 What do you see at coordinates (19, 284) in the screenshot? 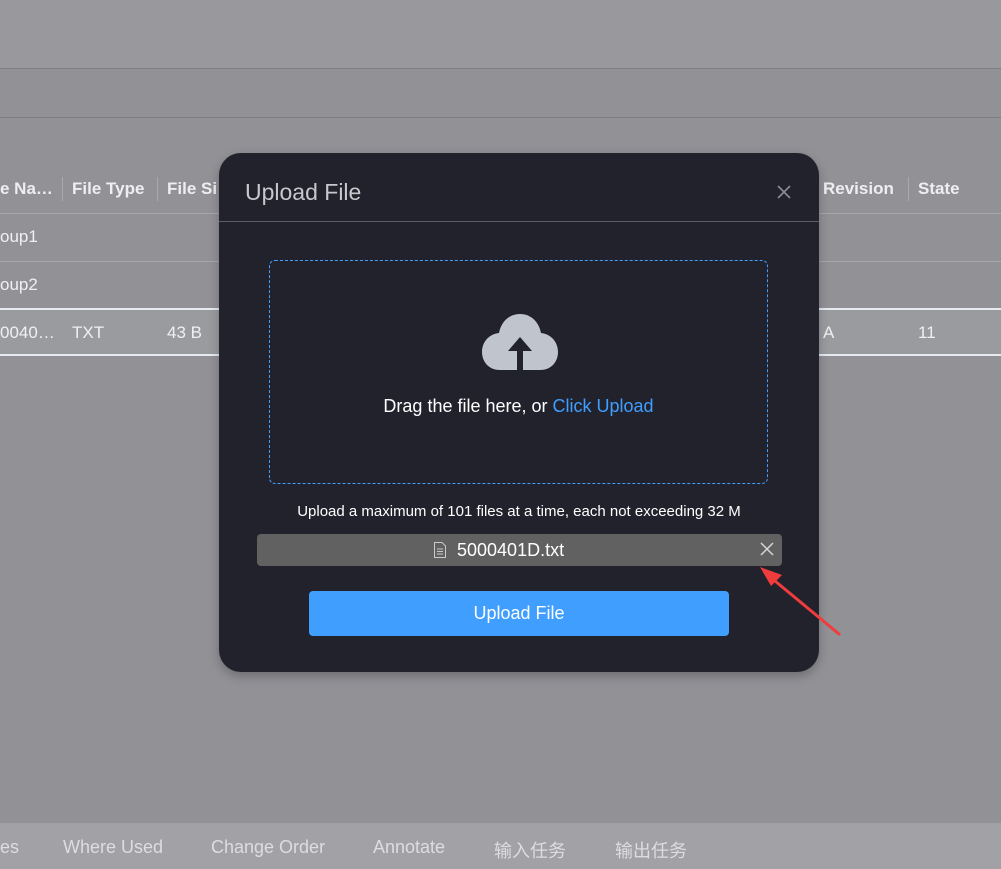
I see `cell-name: oup2` at bounding box center [19, 284].